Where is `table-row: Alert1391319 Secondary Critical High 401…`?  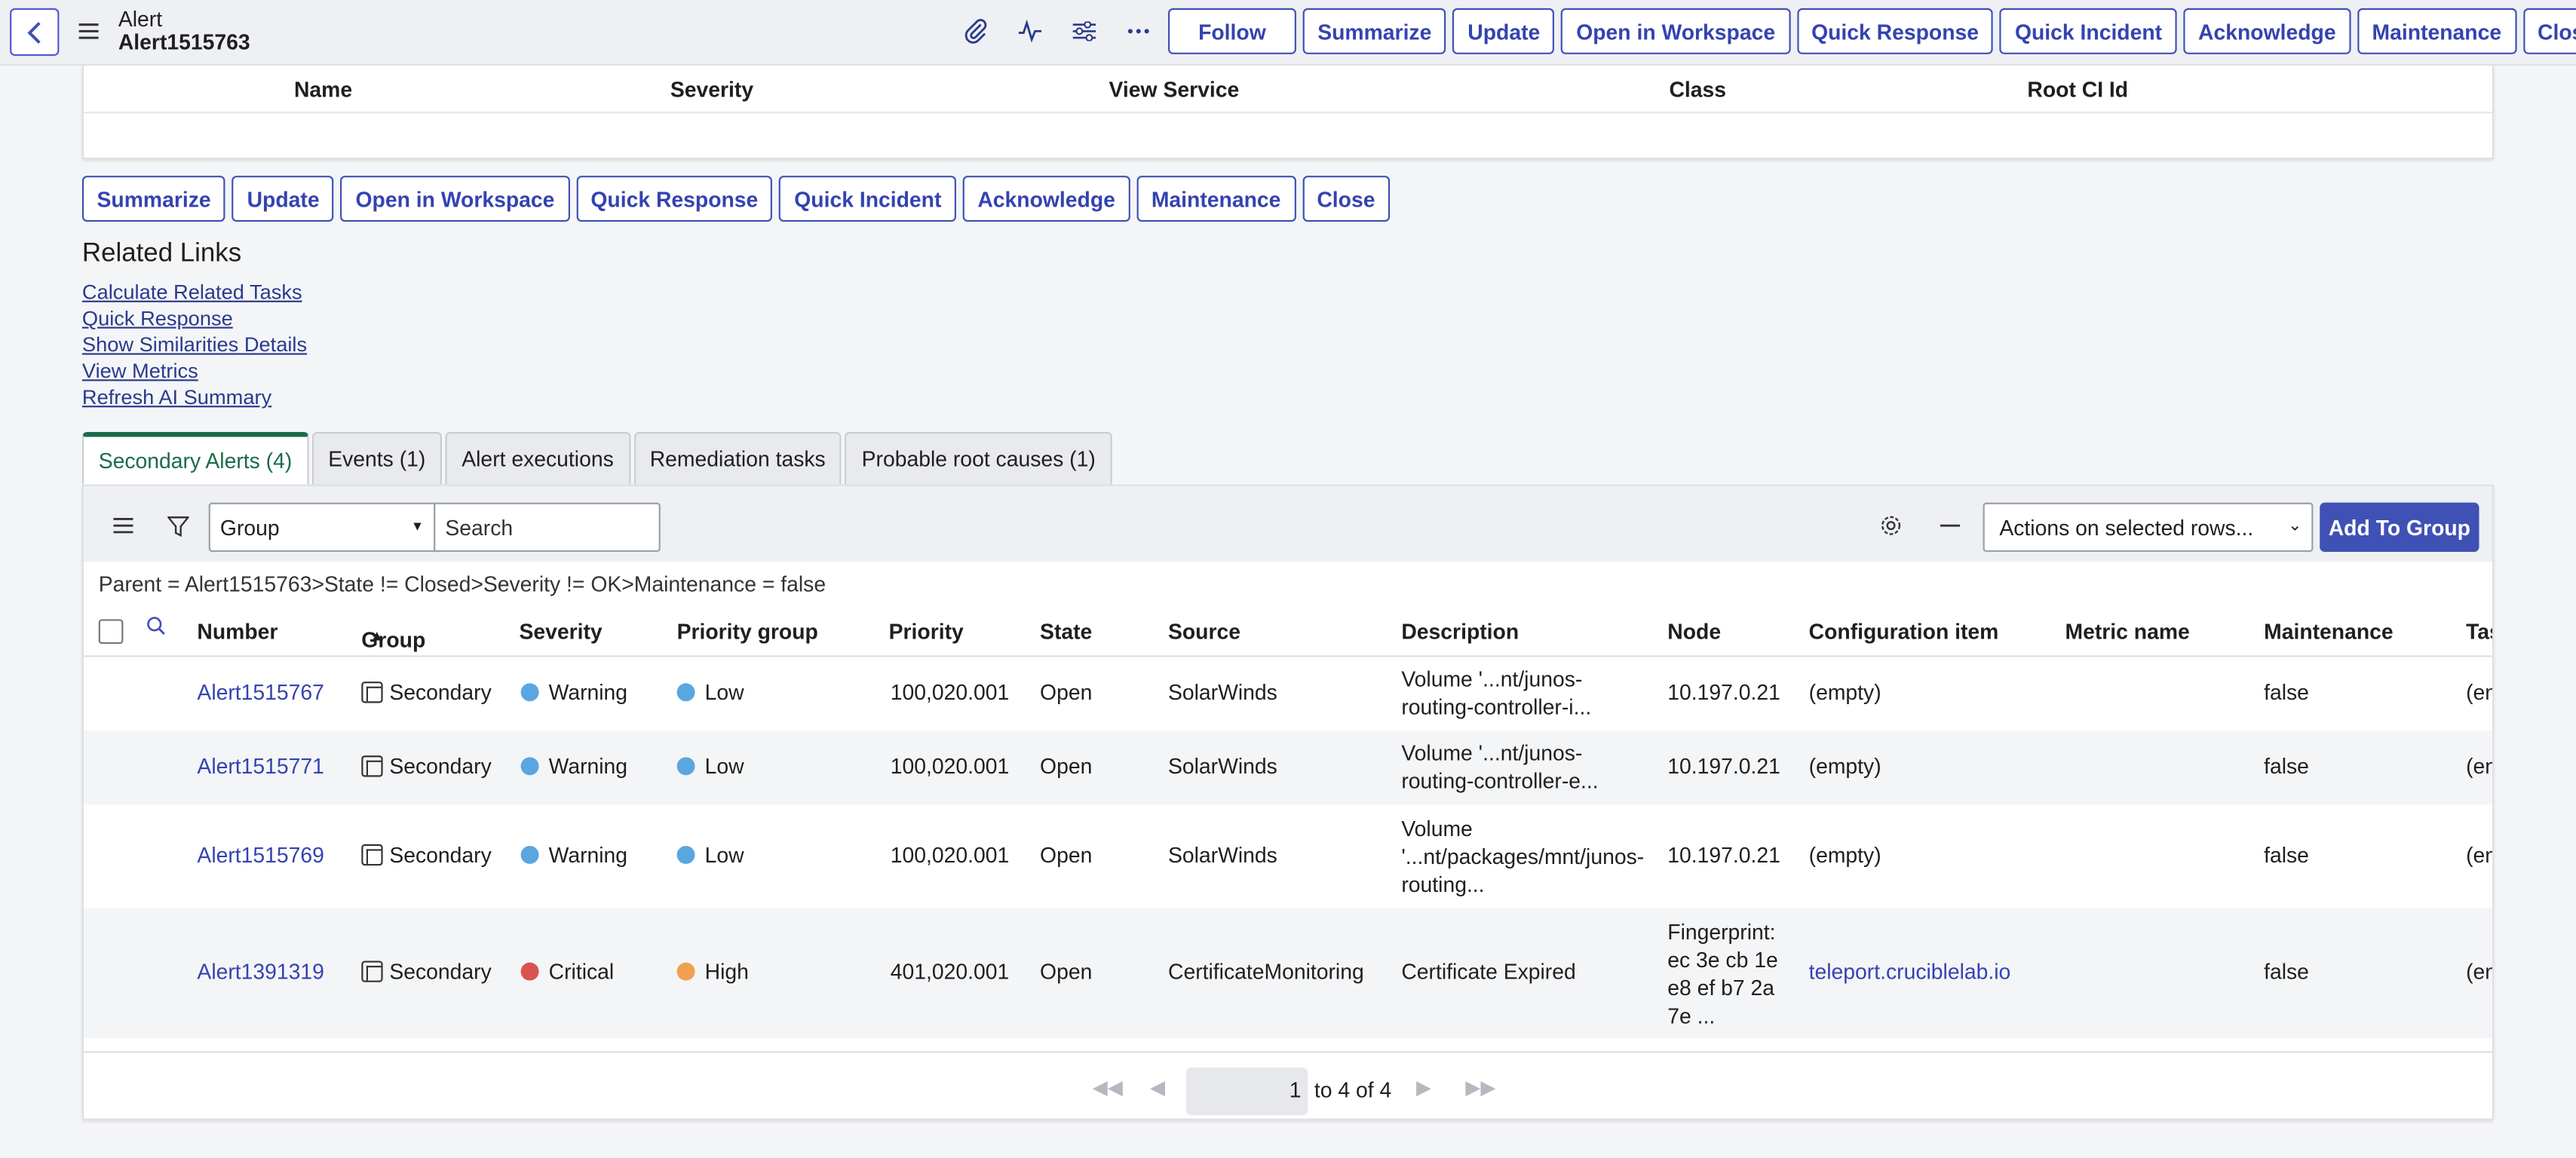
table-row: Alert1391319 Secondary Critical High 401… is located at coordinates (1288, 973).